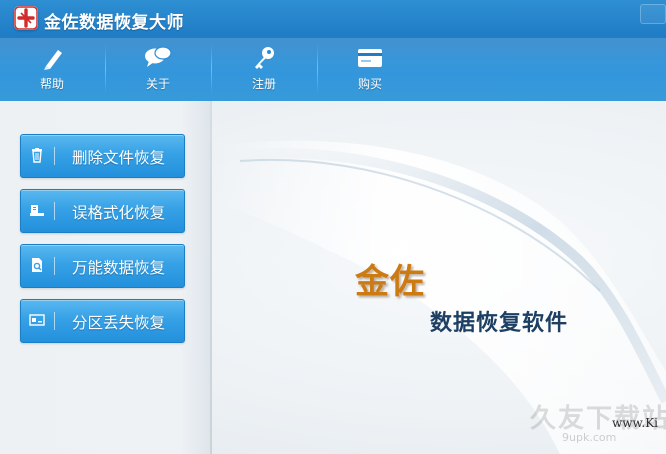 This screenshot has height=454, width=666. I want to click on toolbar-about-button: 关于, so click(158, 69).